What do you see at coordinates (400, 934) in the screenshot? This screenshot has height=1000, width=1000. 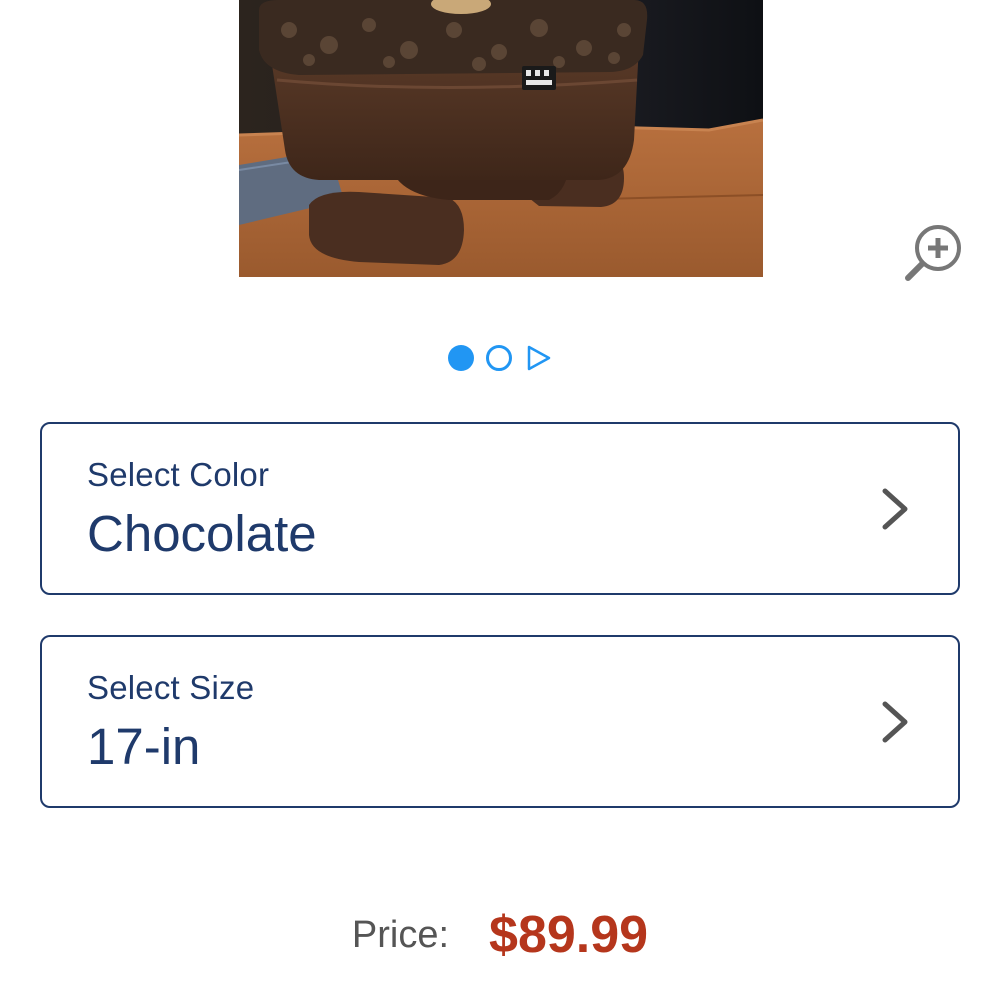 I see `price-label: Price:` at bounding box center [400, 934].